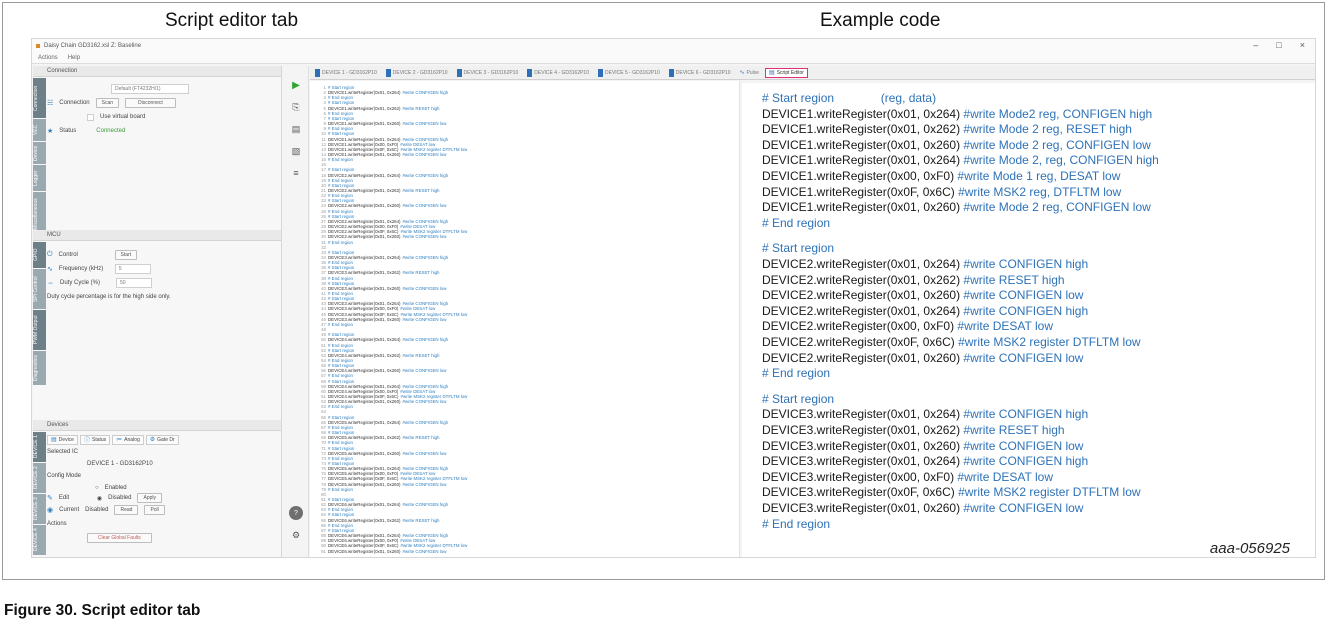 This screenshot has height=631, width=1328. I want to click on subtab-device: ▤ Device, so click(62, 439).